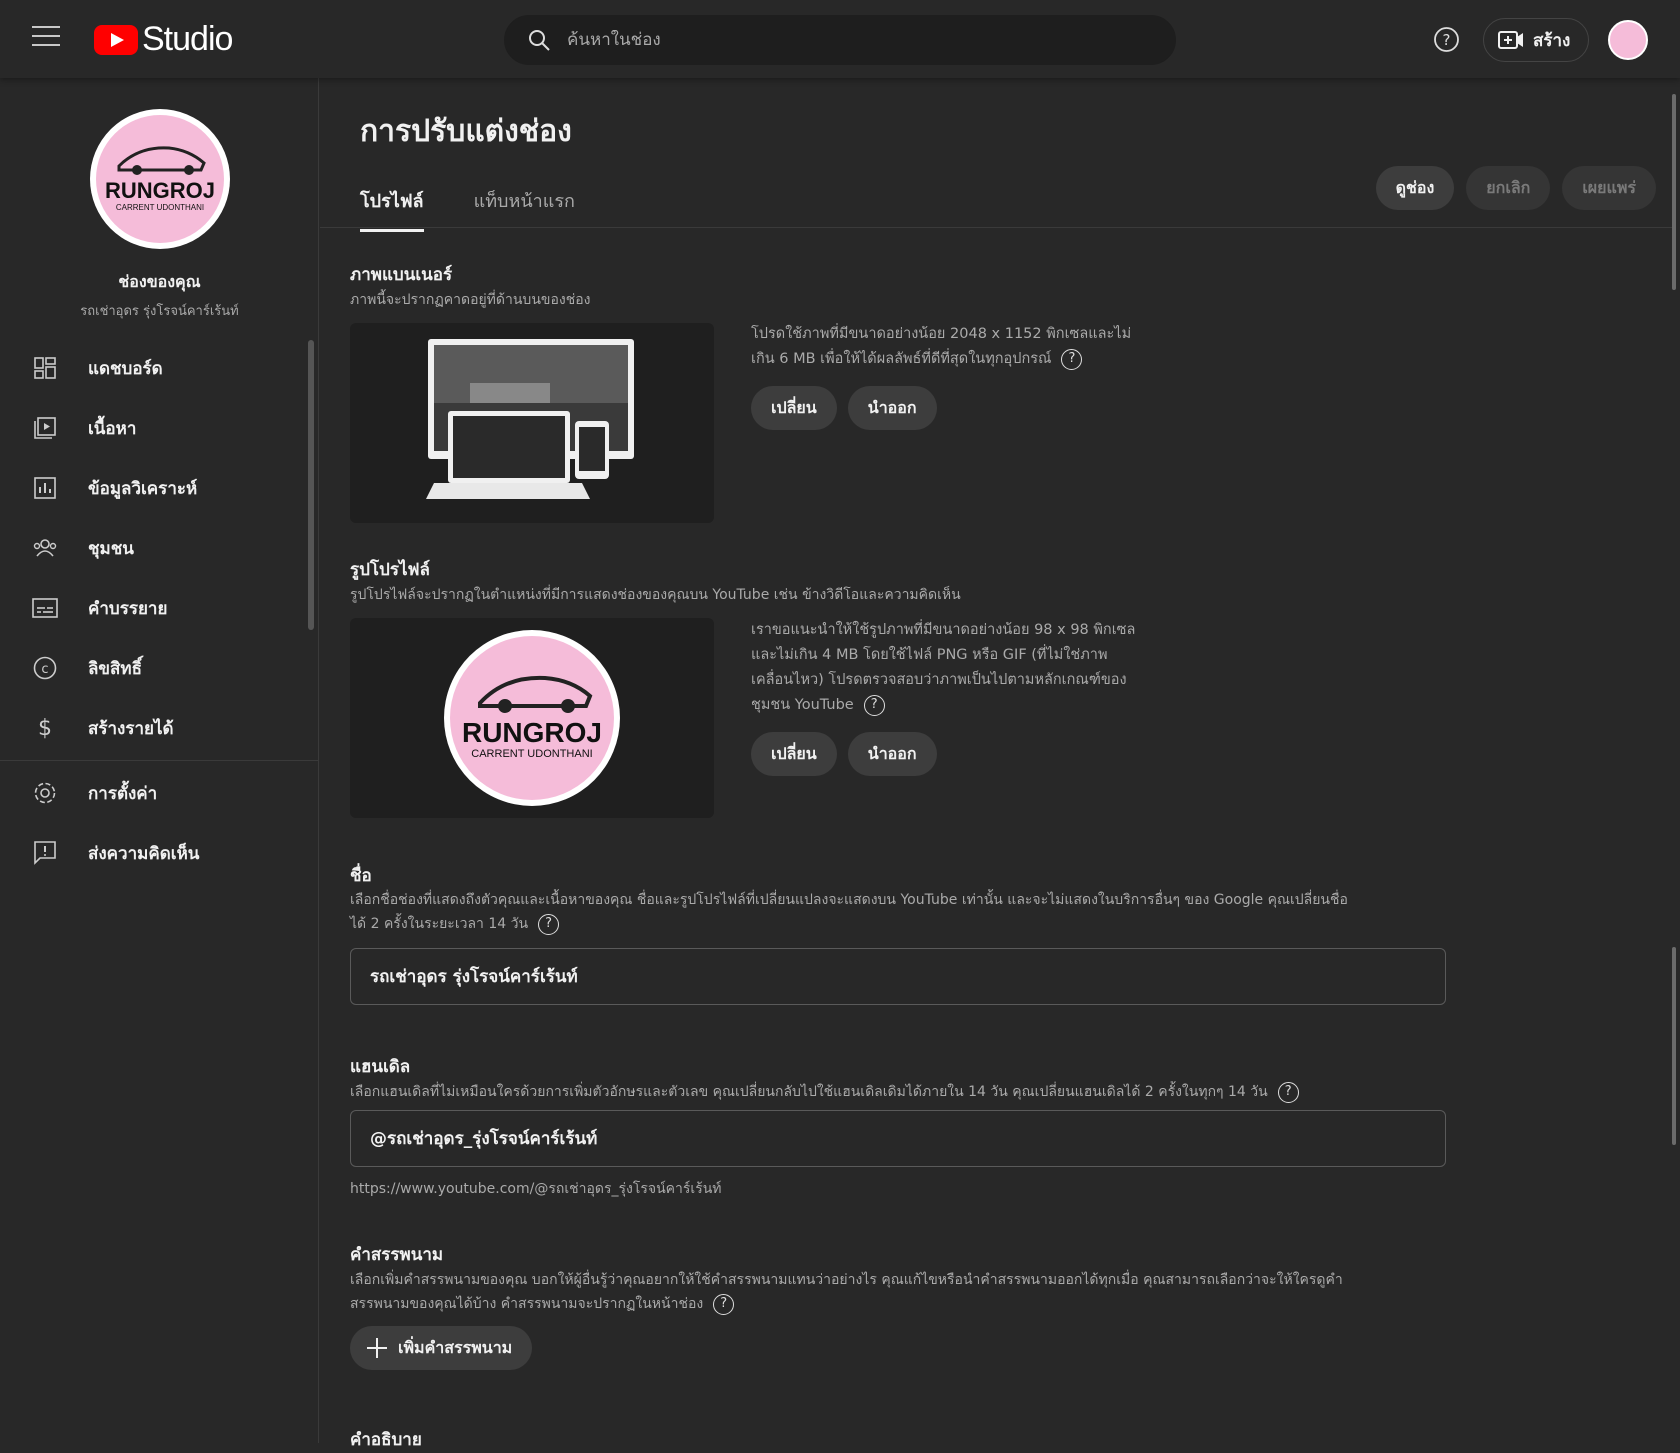 Image resolution: width=1680 pixels, height=1453 pixels. I want to click on sidebar-item-label: แดชบอร์ด, so click(125, 368).